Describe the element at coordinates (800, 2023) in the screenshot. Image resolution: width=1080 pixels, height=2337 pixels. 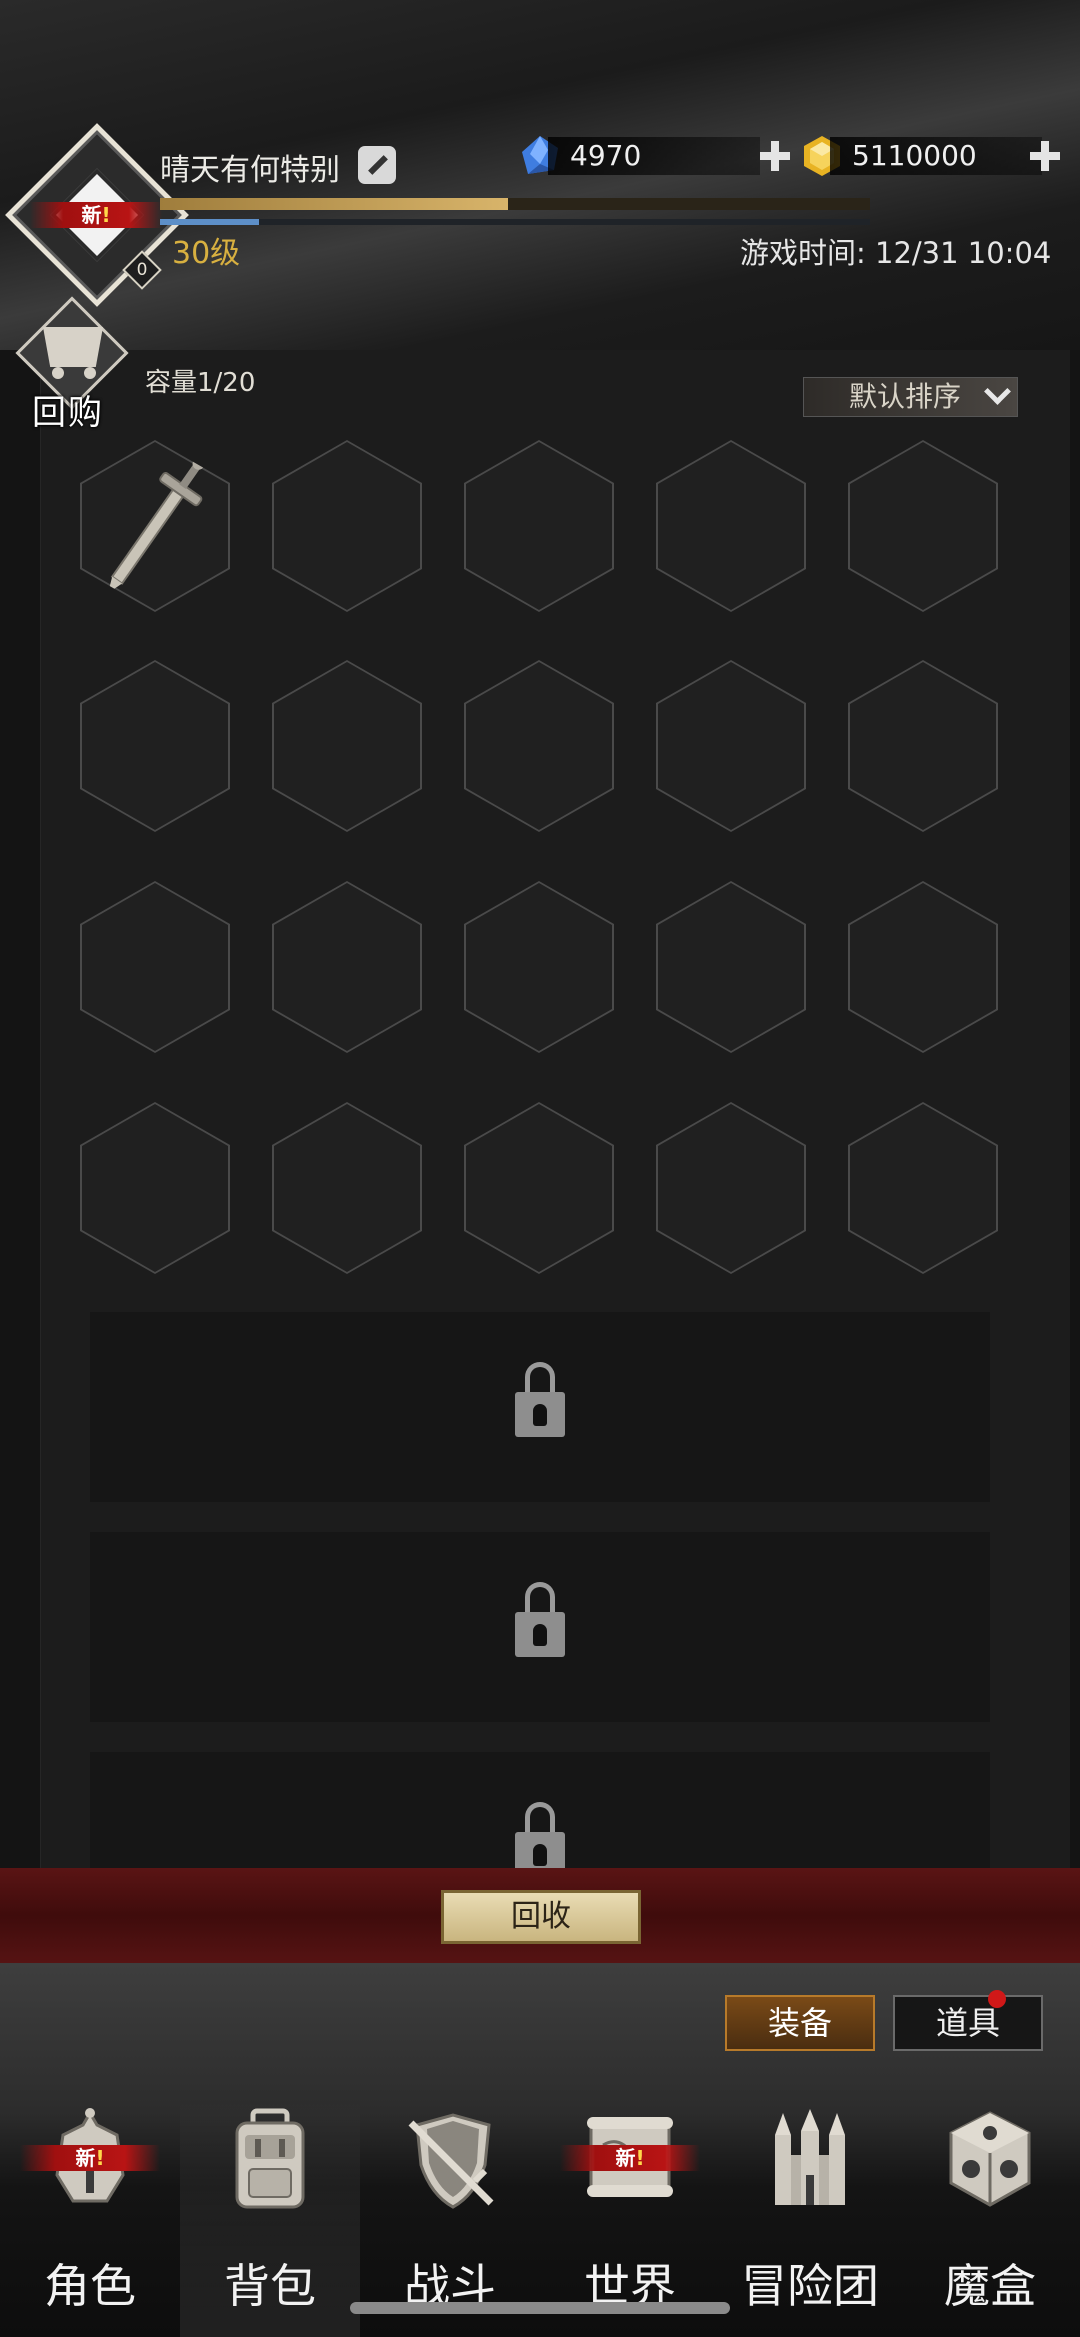
I see `tab-equipment: 装备` at that location.